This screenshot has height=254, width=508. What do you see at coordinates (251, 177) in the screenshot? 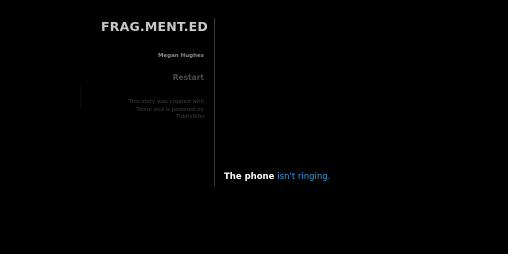
I see `passage-plain-text: The phone` at bounding box center [251, 177].